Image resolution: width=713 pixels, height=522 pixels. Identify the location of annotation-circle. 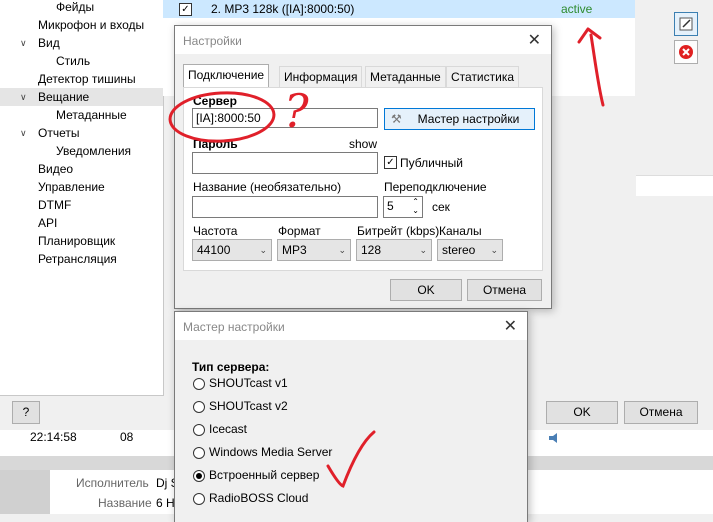
(222, 117).